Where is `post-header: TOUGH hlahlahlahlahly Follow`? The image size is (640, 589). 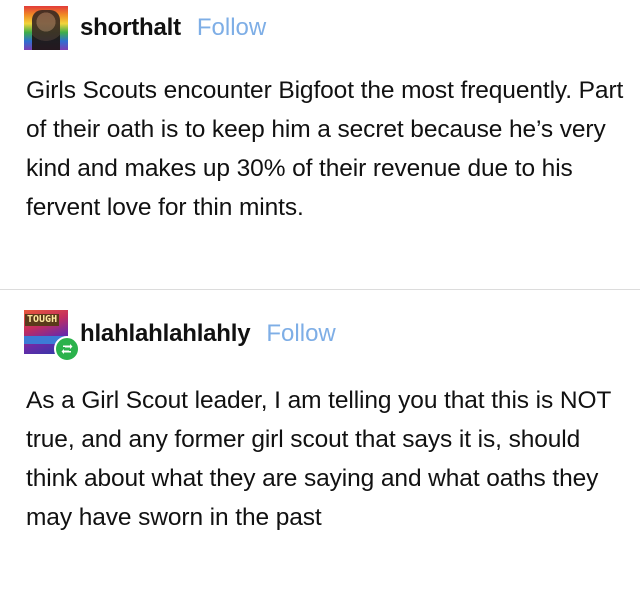 post-header: TOUGH hlahlahlahlahly Follow is located at coordinates (180, 336).